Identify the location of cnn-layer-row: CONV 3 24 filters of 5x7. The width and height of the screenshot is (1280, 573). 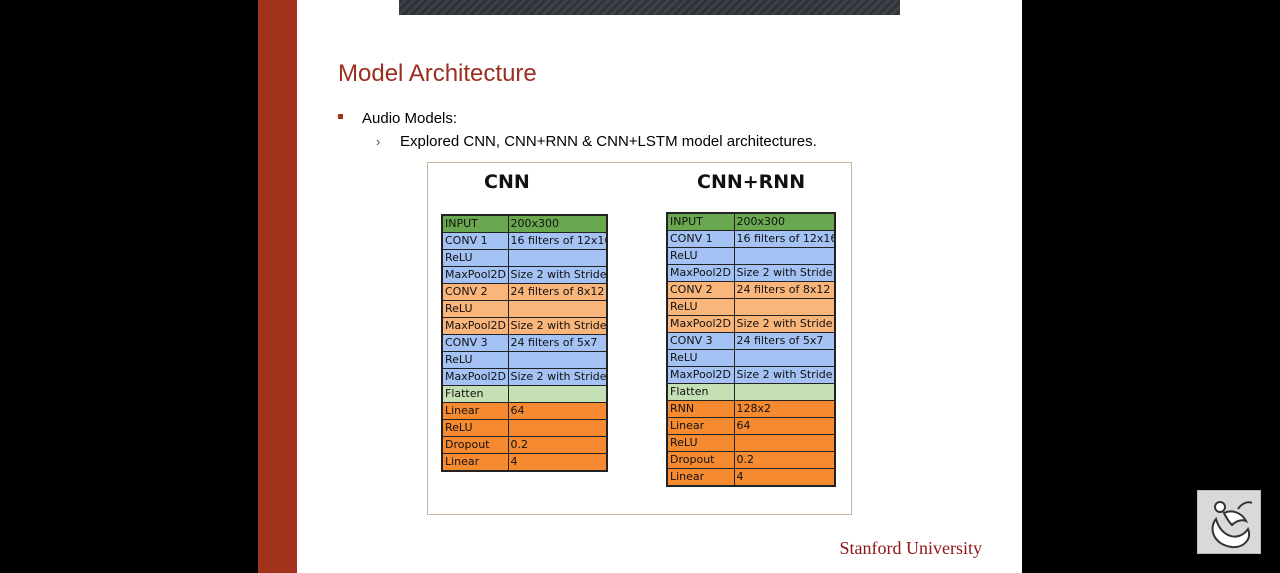
(524, 343).